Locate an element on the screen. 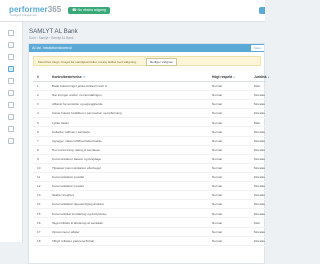 The image size is (320, 264). edit-weights-button: Rediger vildgnen is located at coordinates (162, 62).